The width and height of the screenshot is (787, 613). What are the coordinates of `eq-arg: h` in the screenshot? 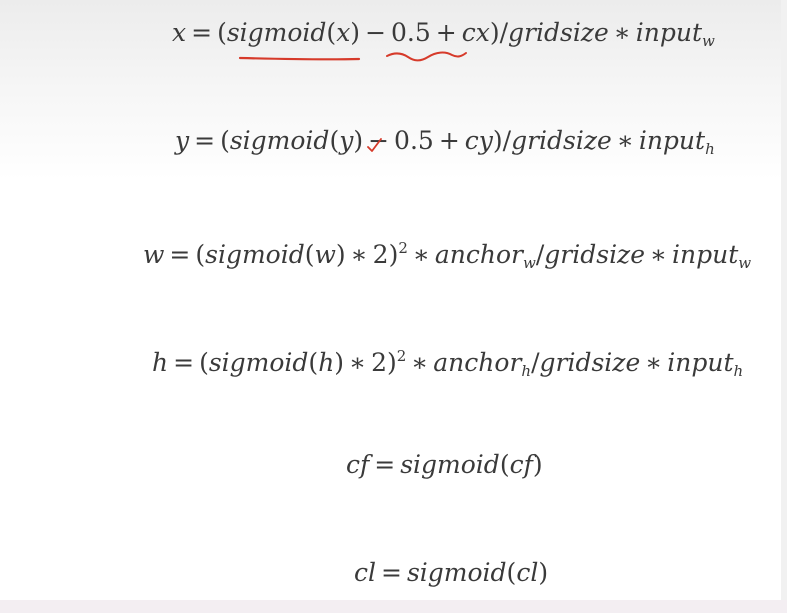 It's located at (326, 362).